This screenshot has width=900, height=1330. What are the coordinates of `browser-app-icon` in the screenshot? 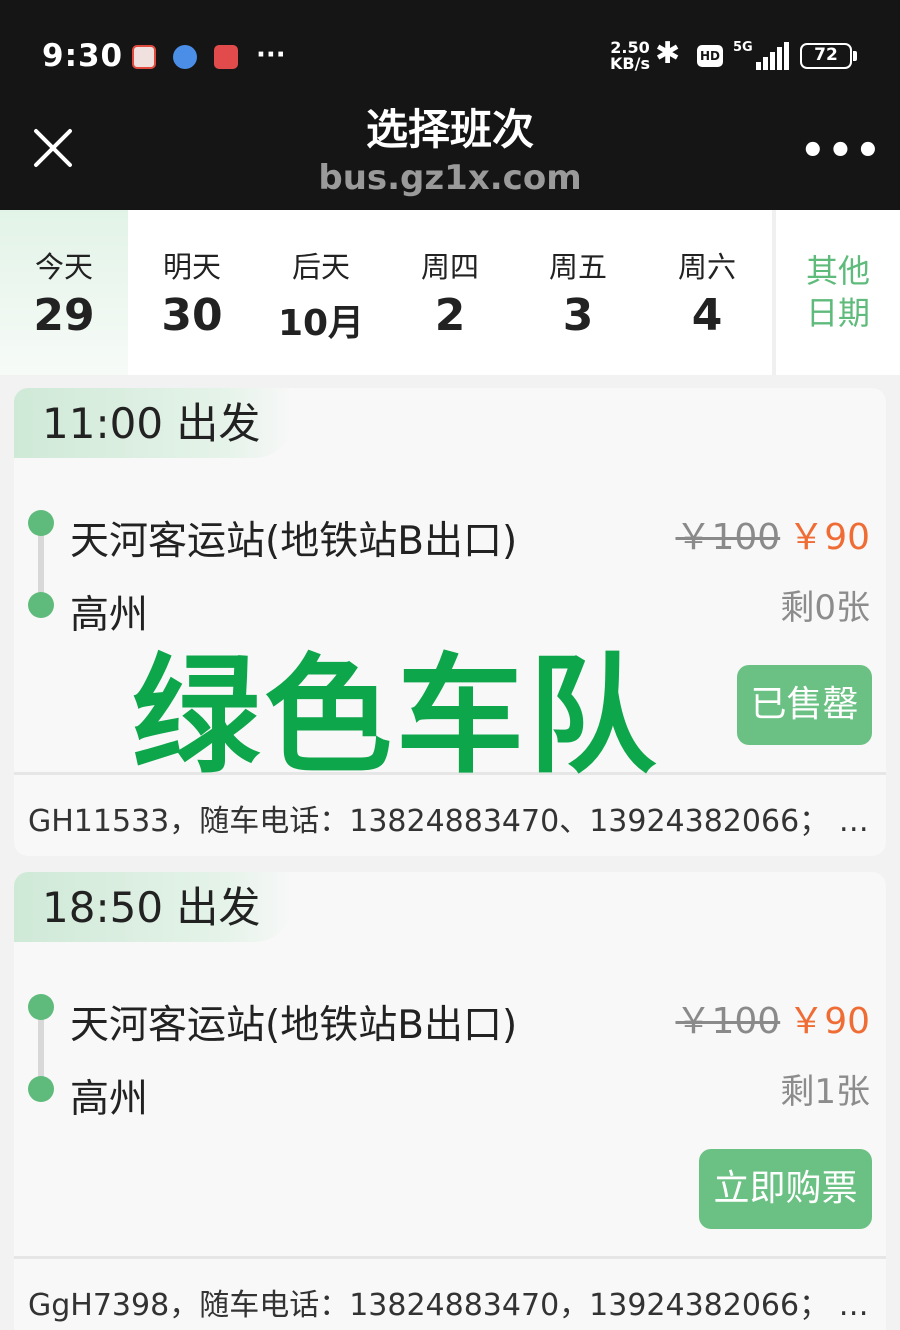 It's located at (185, 57).